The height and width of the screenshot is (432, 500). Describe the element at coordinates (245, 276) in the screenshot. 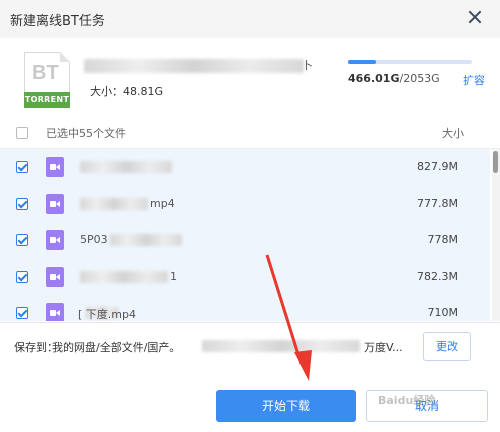

I see `file-row: 1 782.3M` at that location.